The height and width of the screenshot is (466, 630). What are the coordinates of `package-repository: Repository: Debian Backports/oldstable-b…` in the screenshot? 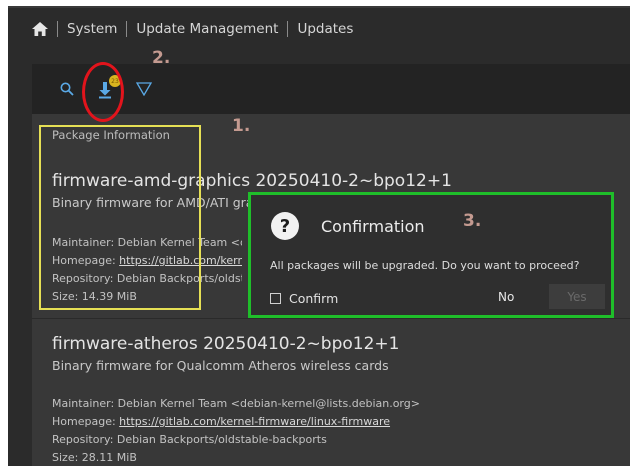 It's located at (189, 439).